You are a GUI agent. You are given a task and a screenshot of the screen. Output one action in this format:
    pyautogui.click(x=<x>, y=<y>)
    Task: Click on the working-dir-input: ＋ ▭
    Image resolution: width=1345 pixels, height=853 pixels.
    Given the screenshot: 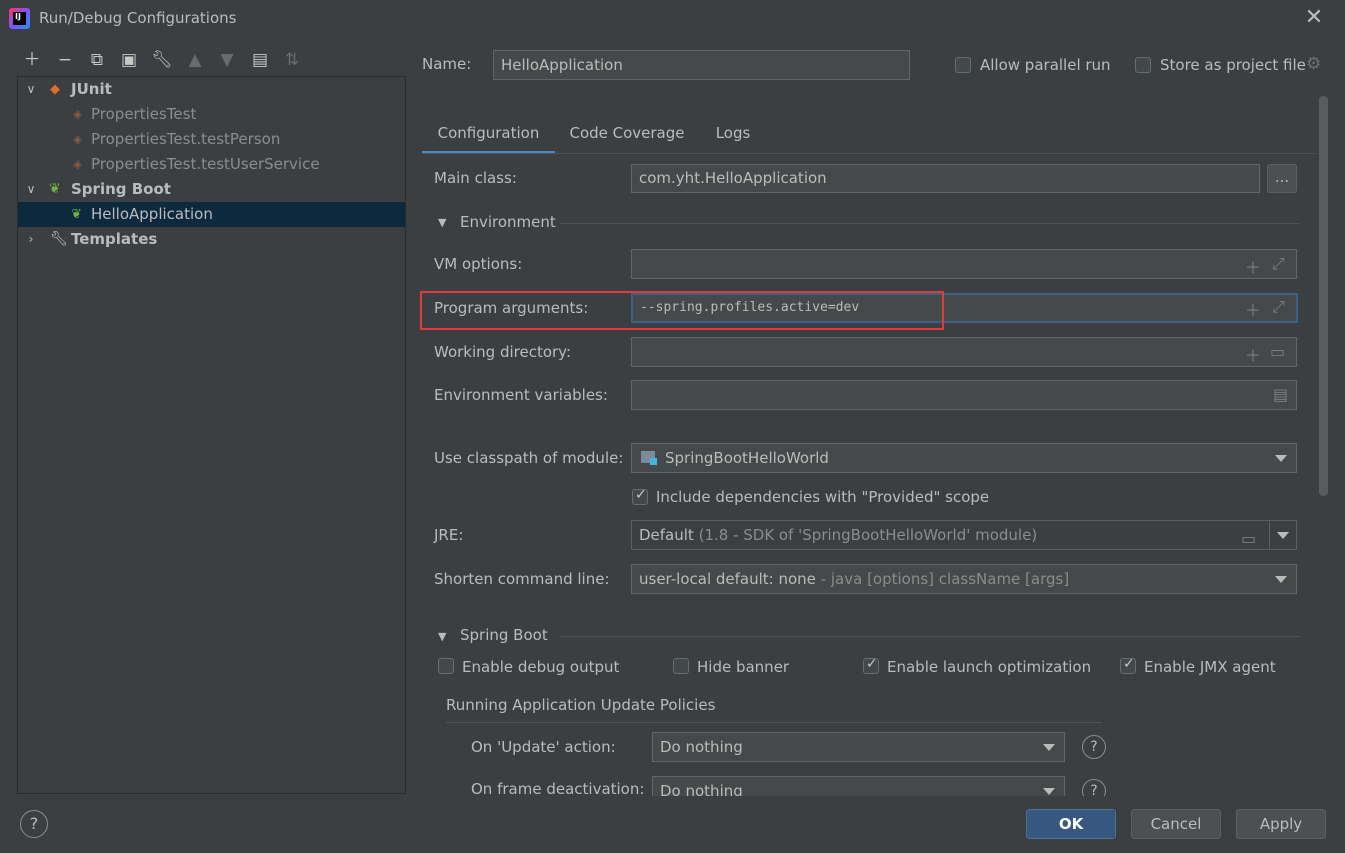 What is the action you would take?
    pyautogui.click(x=964, y=352)
    